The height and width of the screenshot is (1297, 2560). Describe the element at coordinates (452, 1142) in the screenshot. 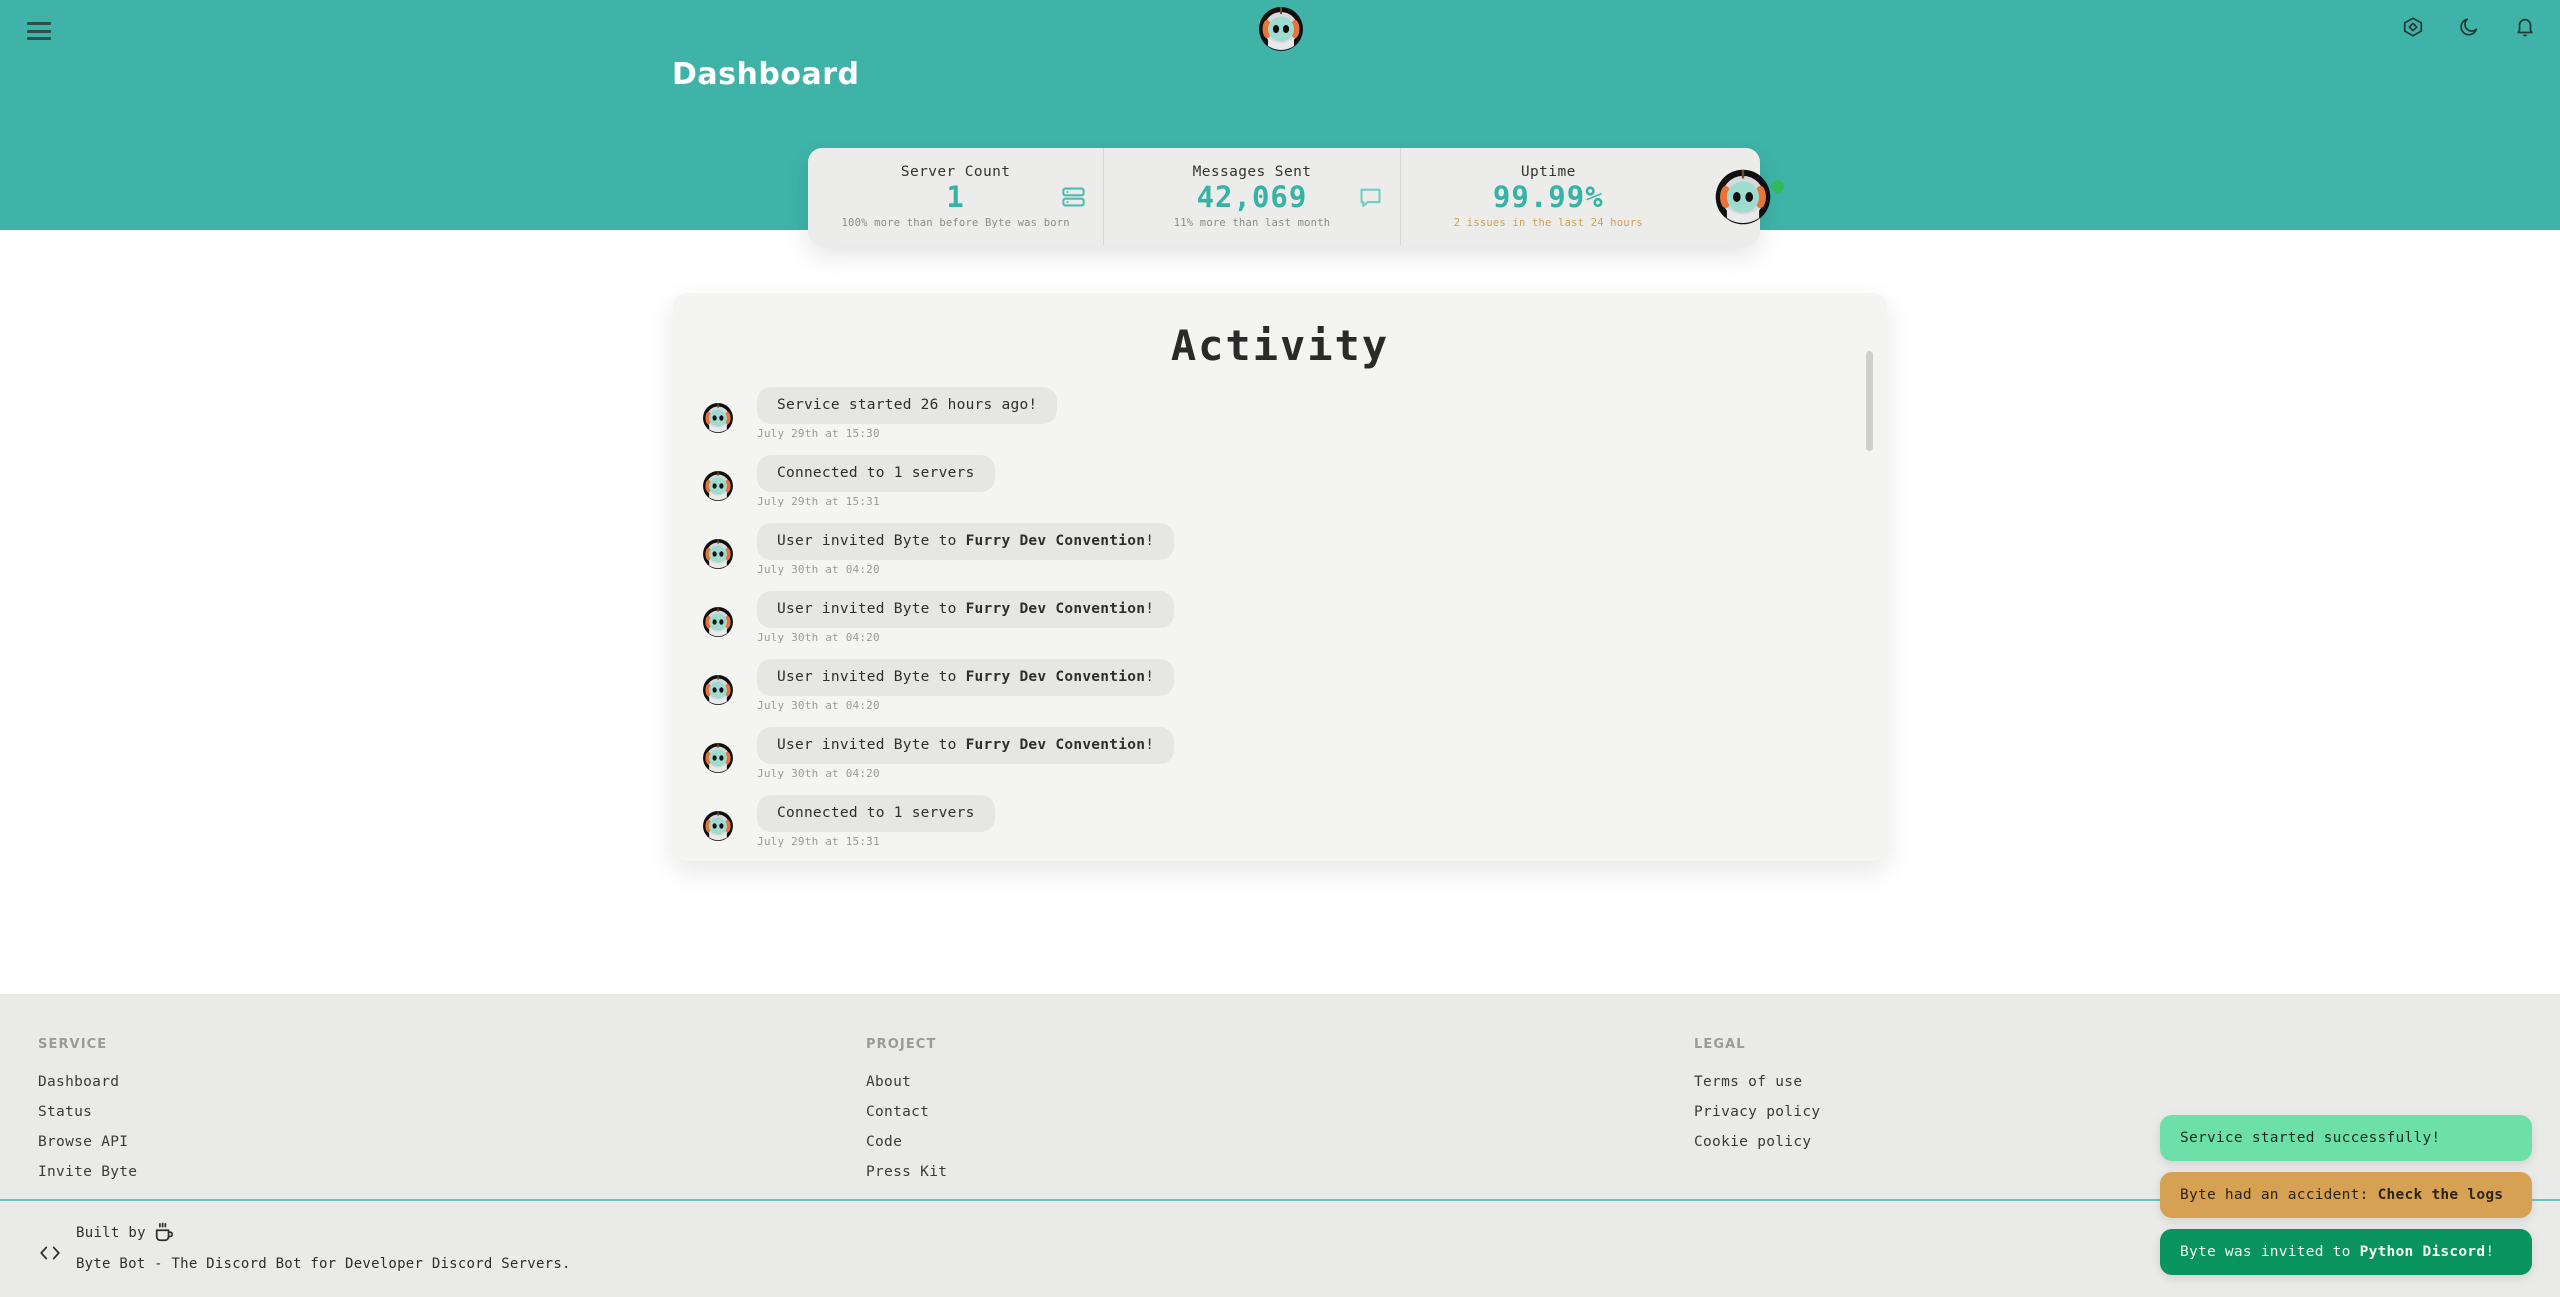

I see `footer-link-browse-api: Browse API` at that location.